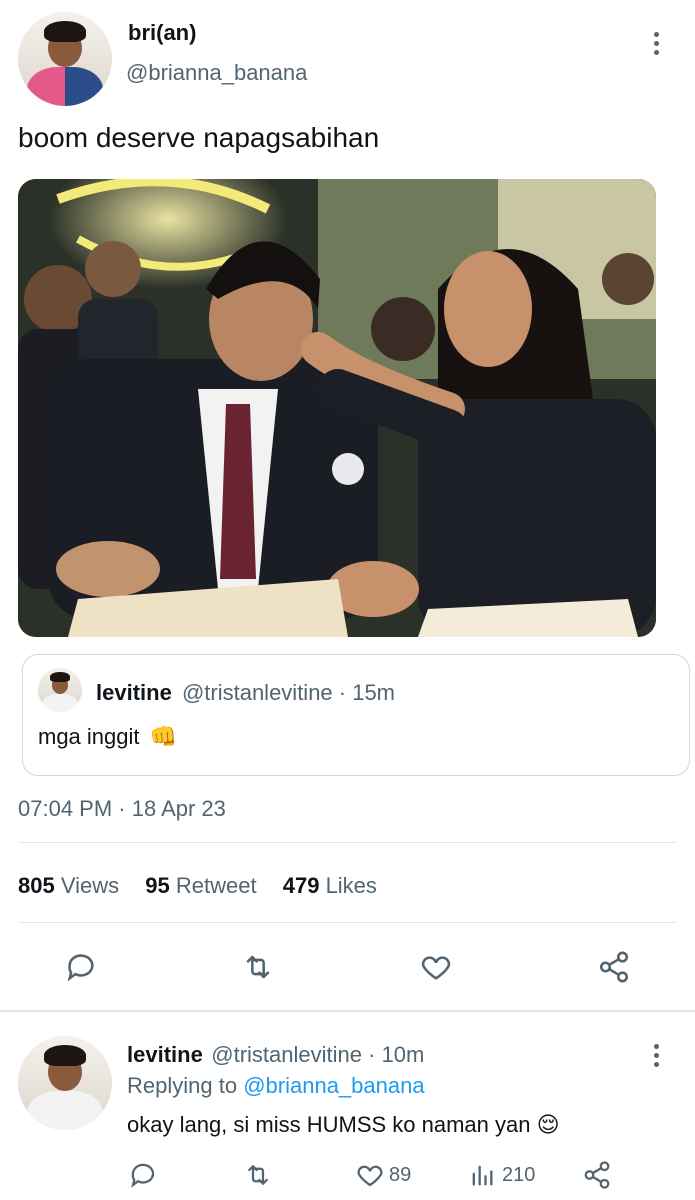  I want to click on reply-reply-icon, so click(143, 1177).